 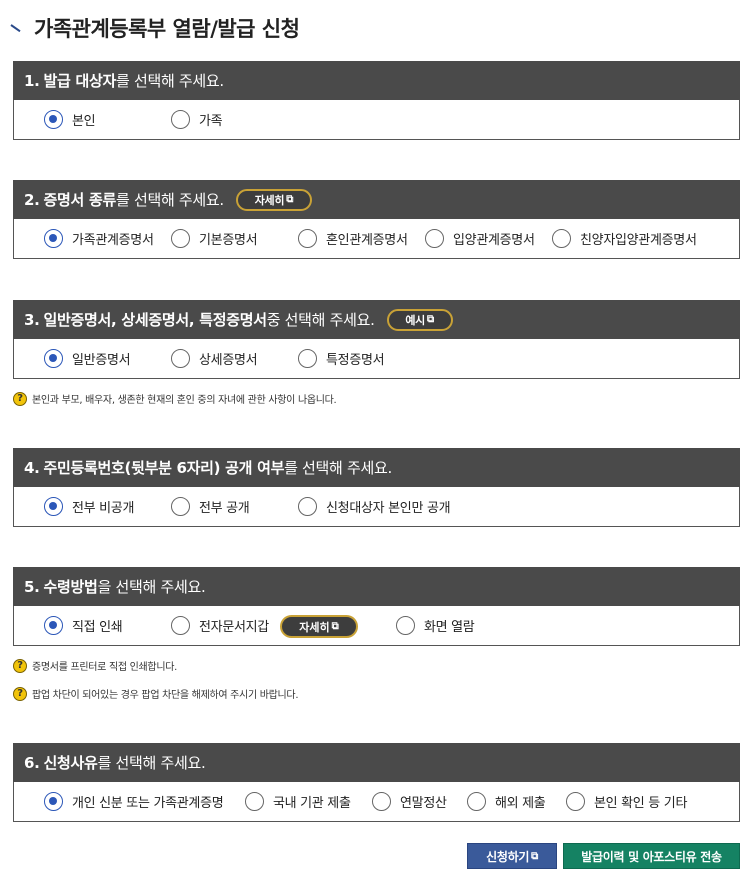 What do you see at coordinates (105, 667) in the screenshot?
I see `help-note-text: 증명서를 프린터로 직접 인쇄합니다.` at bounding box center [105, 667].